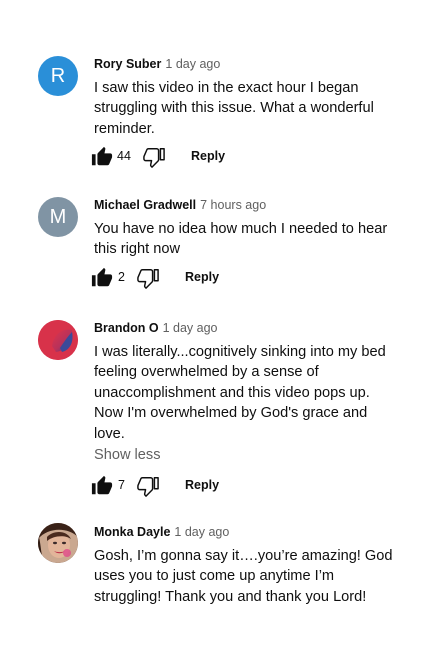 The width and height of the screenshot is (432, 649). Describe the element at coordinates (124, 156) in the screenshot. I see `like-count: 44` at that location.